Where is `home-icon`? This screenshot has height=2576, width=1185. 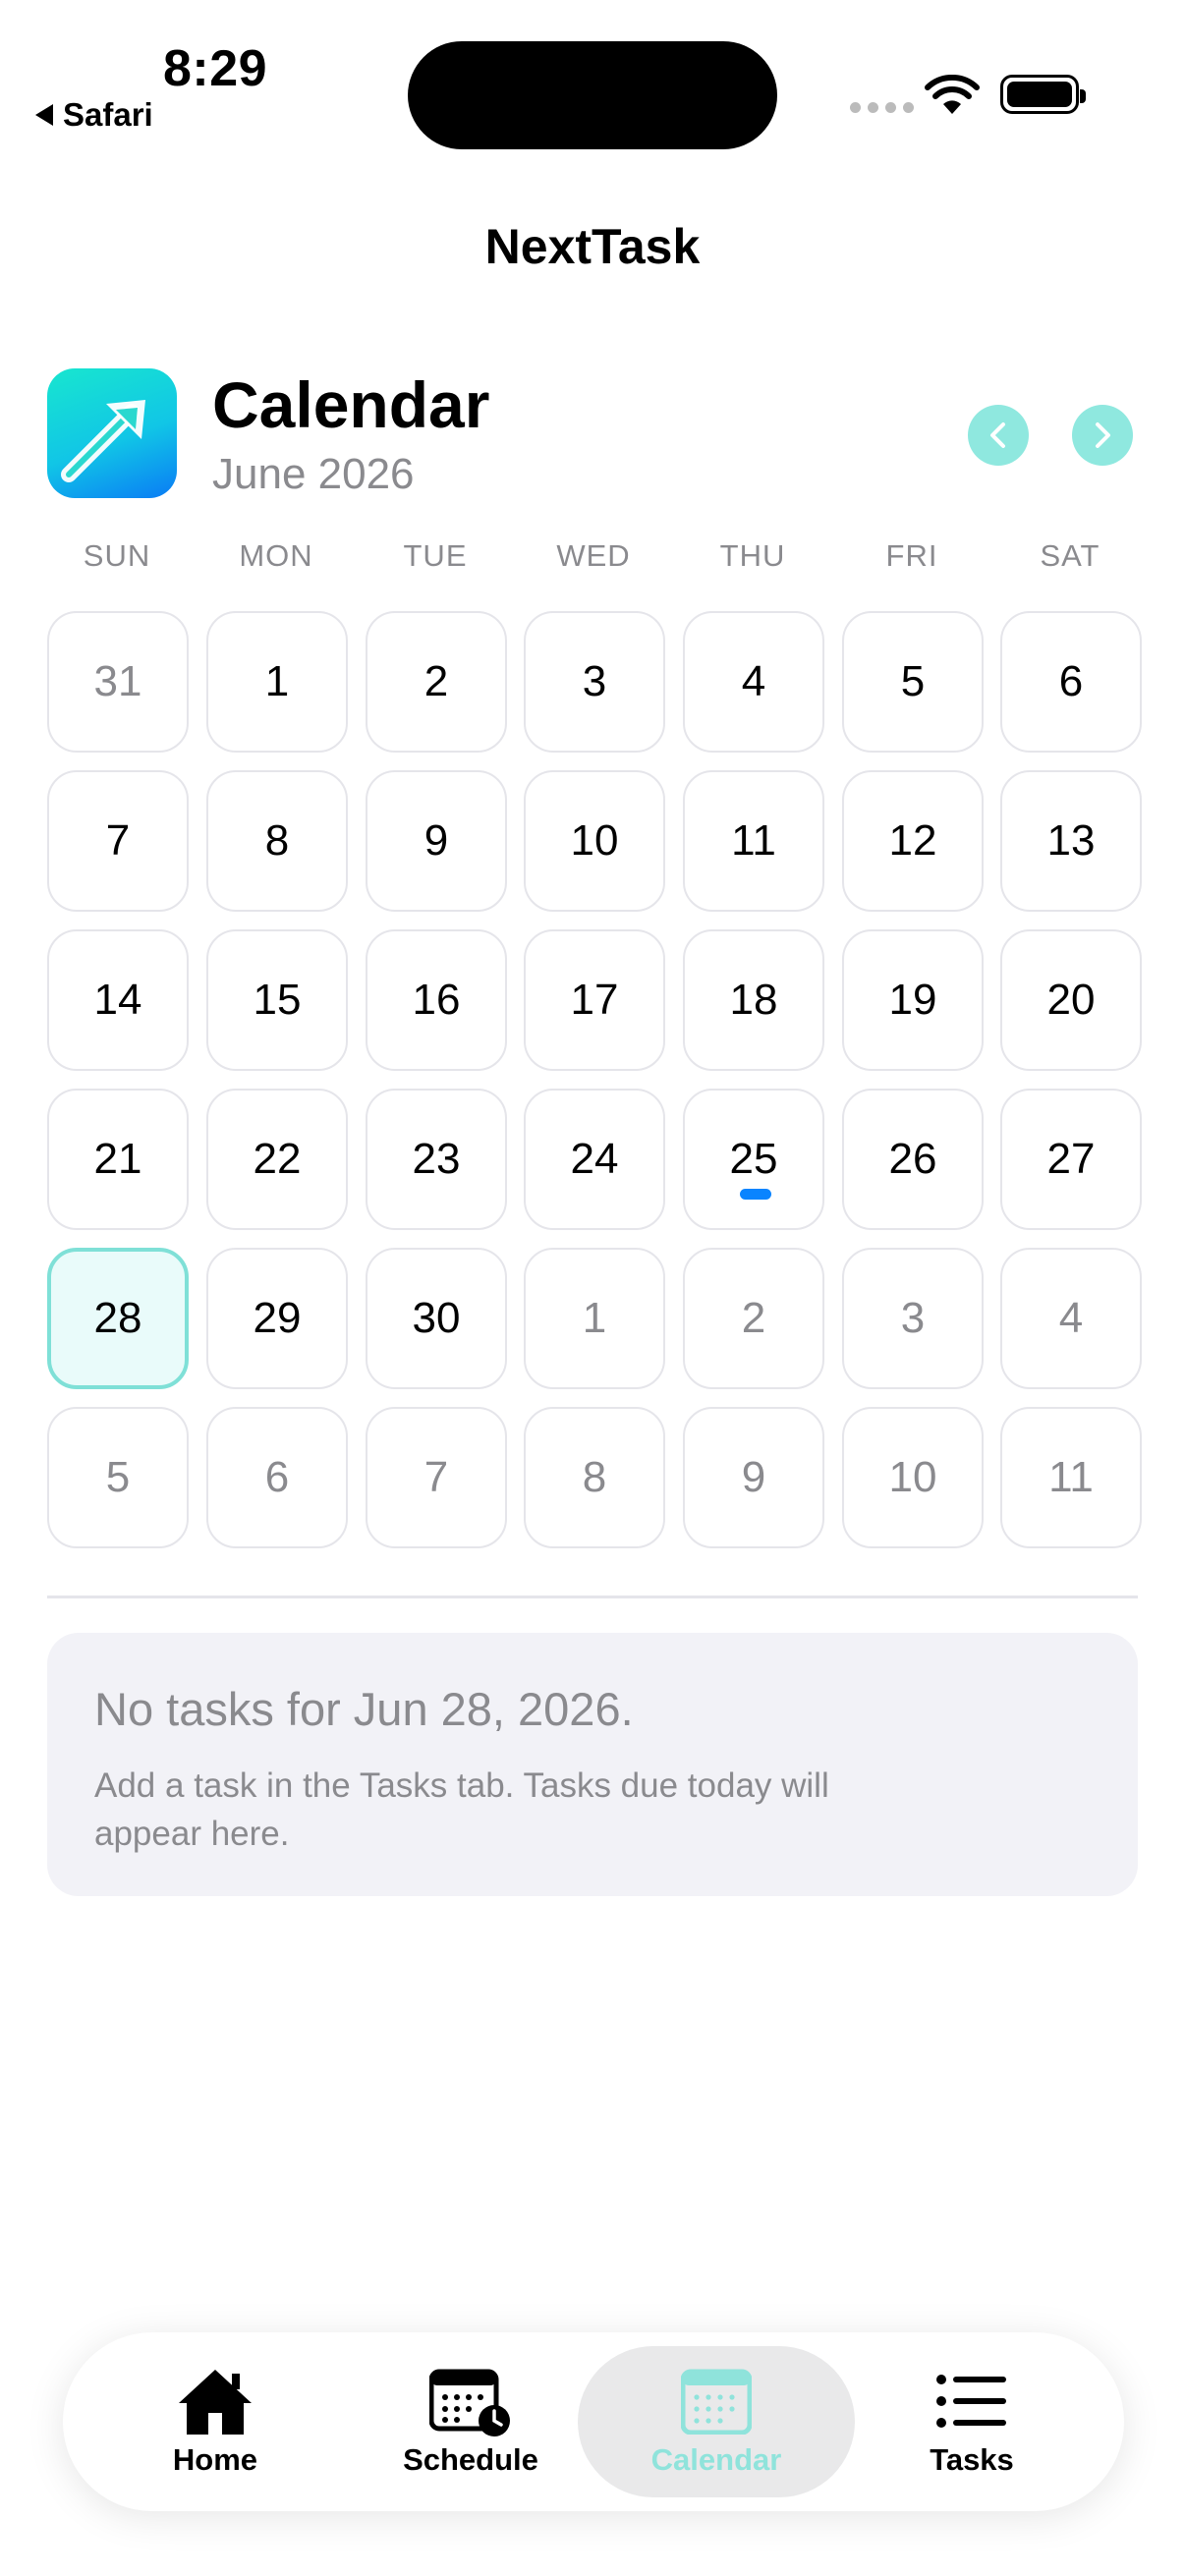 home-icon is located at coordinates (216, 2402).